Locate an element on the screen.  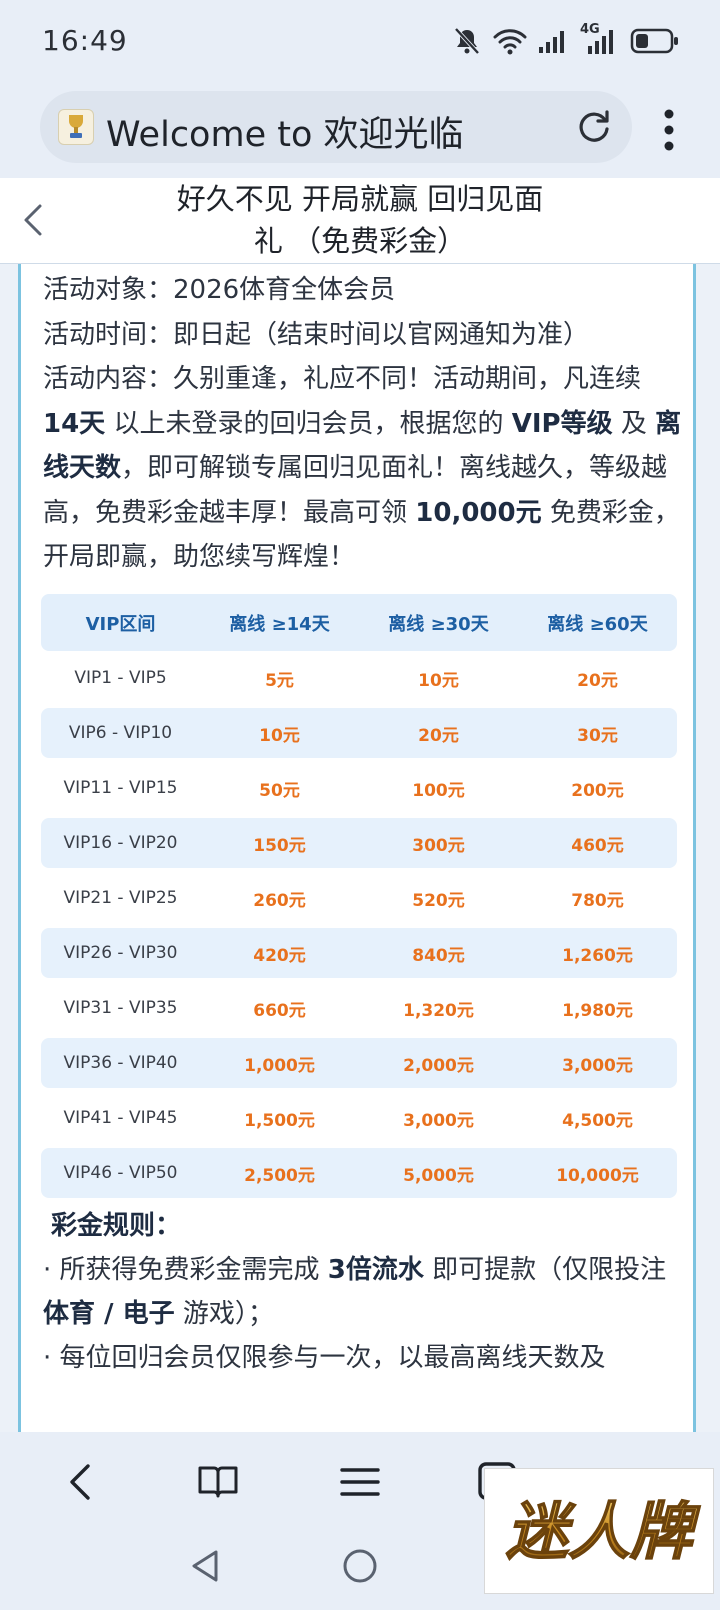
bonus-amount-cell: 840元 is located at coordinates (438, 955).